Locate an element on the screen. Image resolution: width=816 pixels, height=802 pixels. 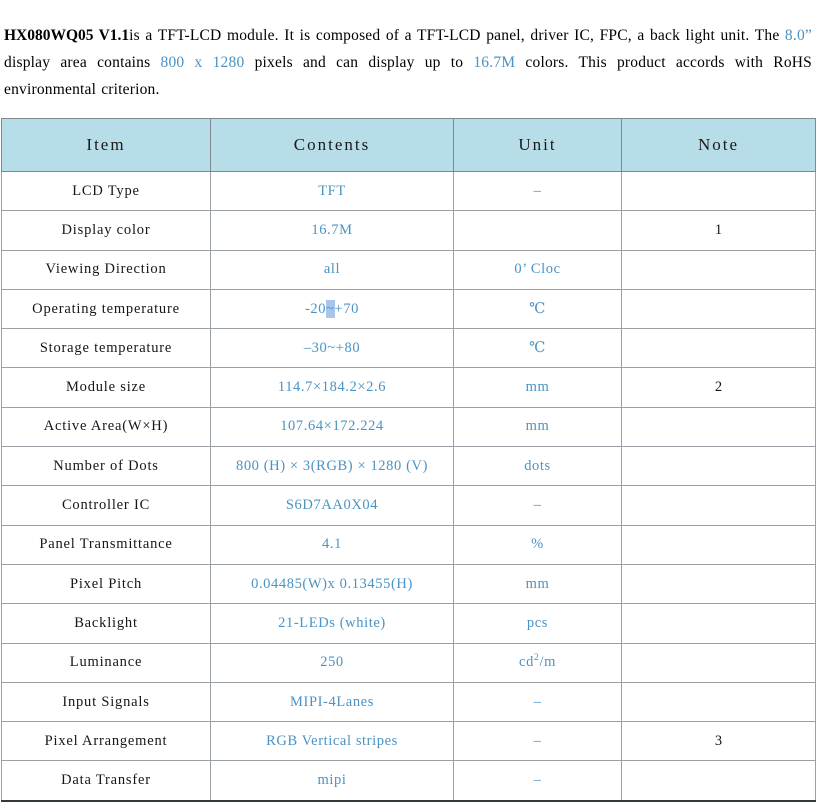
cell-contents: 16.7M is located at coordinates (332, 230).